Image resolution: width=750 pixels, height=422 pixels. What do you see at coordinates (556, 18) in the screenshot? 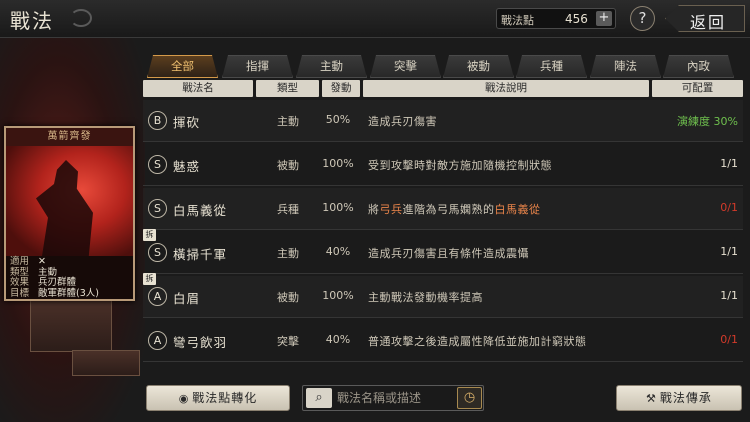
I see `skill-points-display: 戰法點 456 +` at bounding box center [556, 18].